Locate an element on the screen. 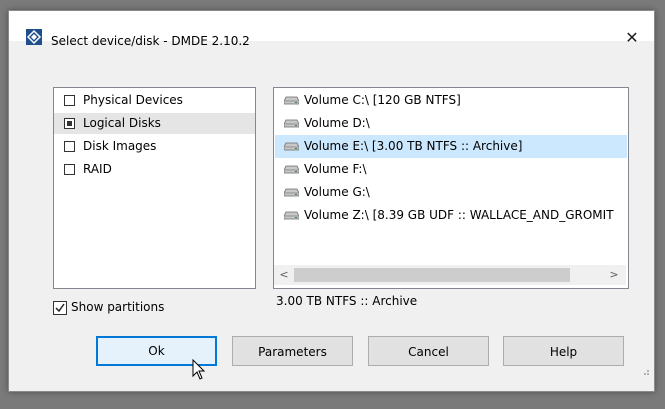 Image resolution: width=665 pixels, height=409 pixels. volume-list-item: Volume F:\ is located at coordinates (451, 169).